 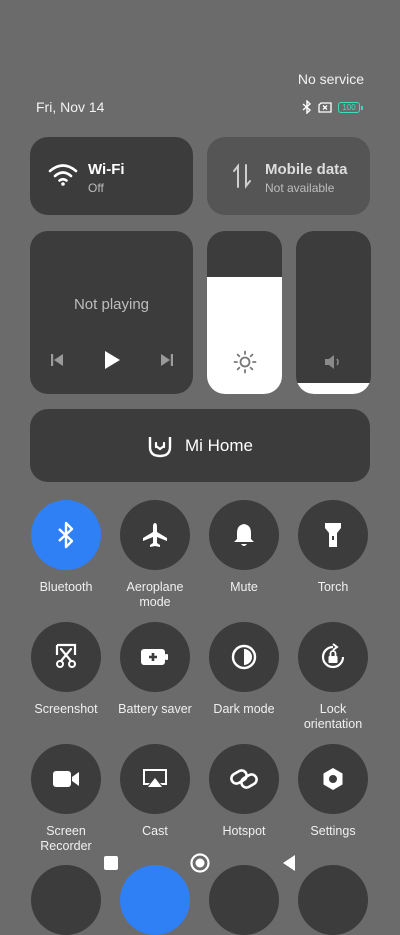 I want to click on link-icon, so click(x=244, y=779).